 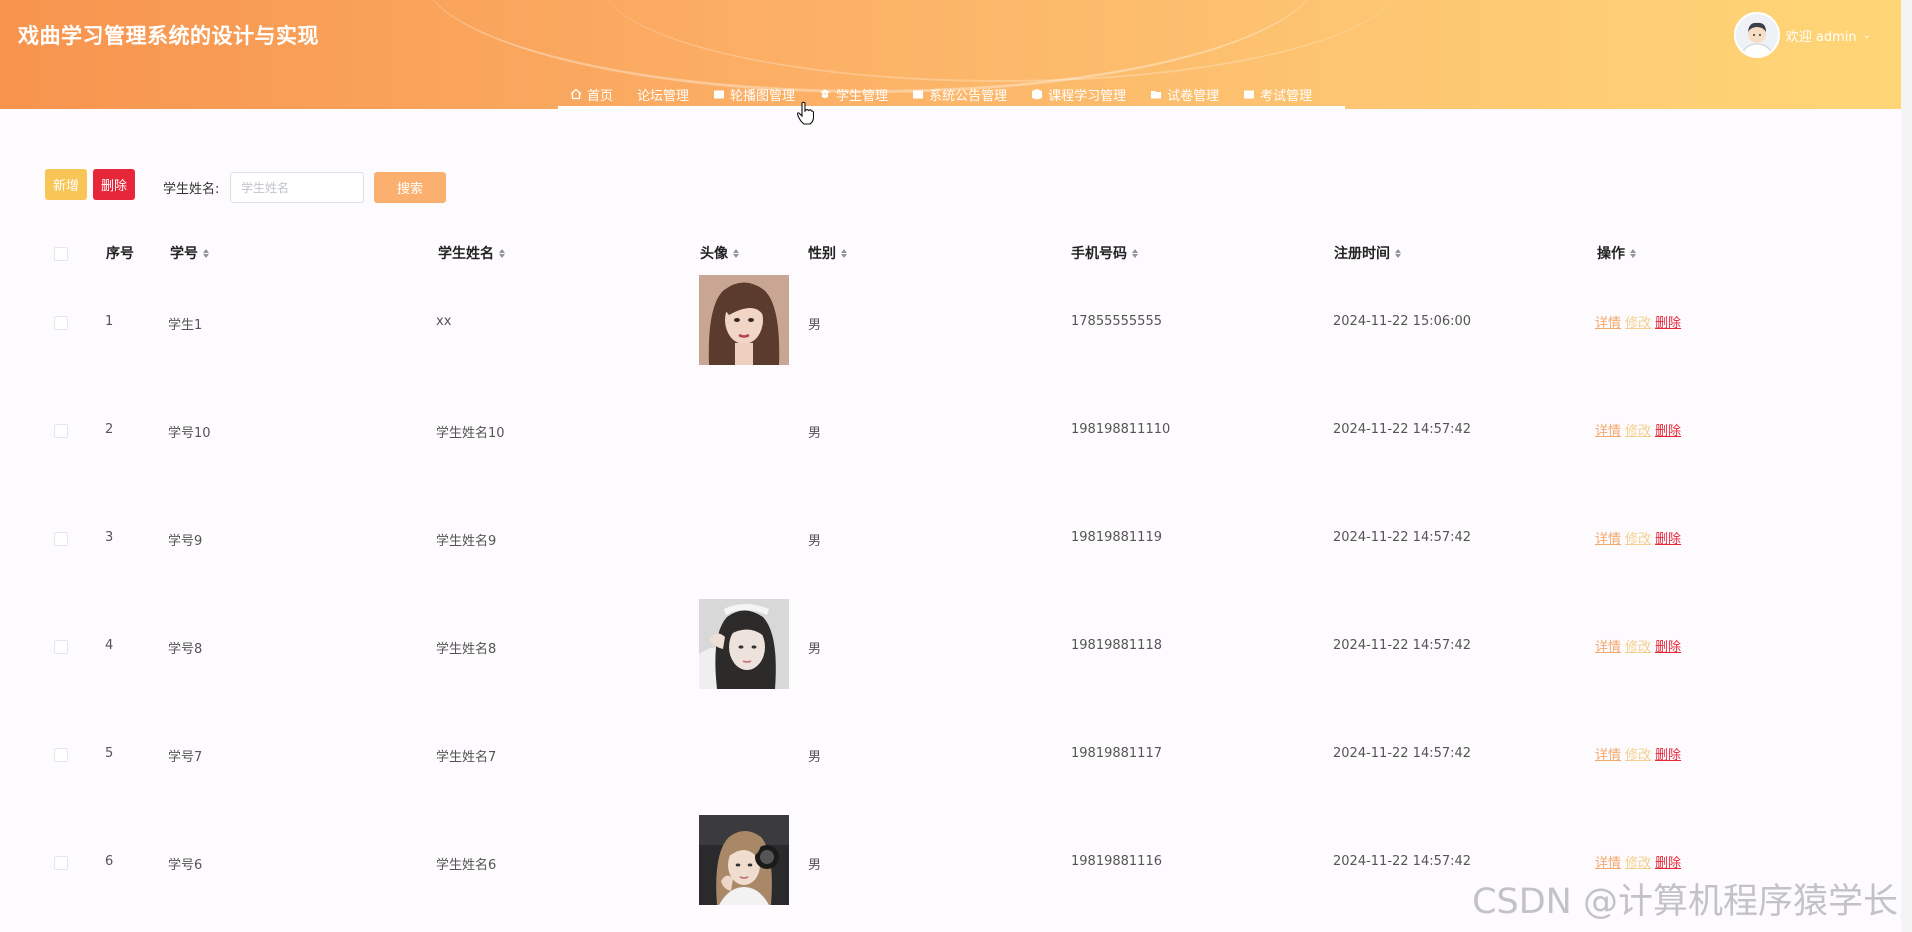 I want to click on row-name: 学生姓名10, so click(x=470, y=433).